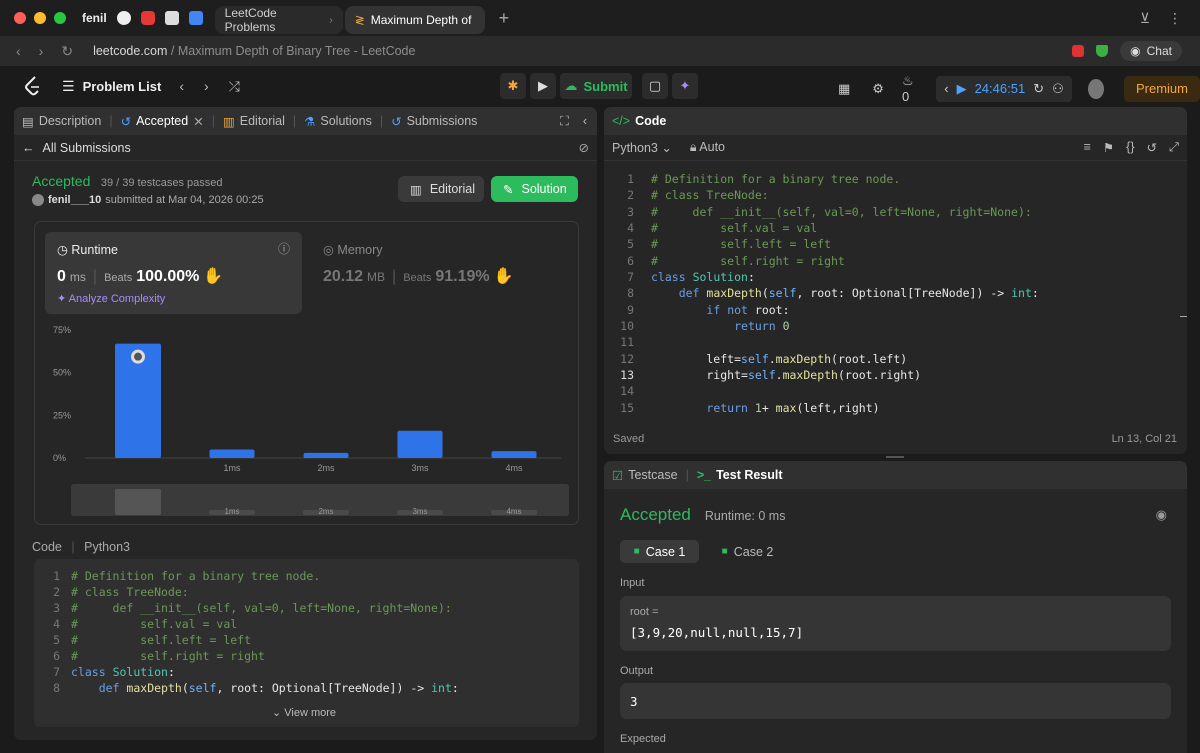 The width and height of the screenshot is (1200, 753). What do you see at coordinates (20, 18) in the screenshot?
I see `close-window-button` at bounding box center [20, 18].